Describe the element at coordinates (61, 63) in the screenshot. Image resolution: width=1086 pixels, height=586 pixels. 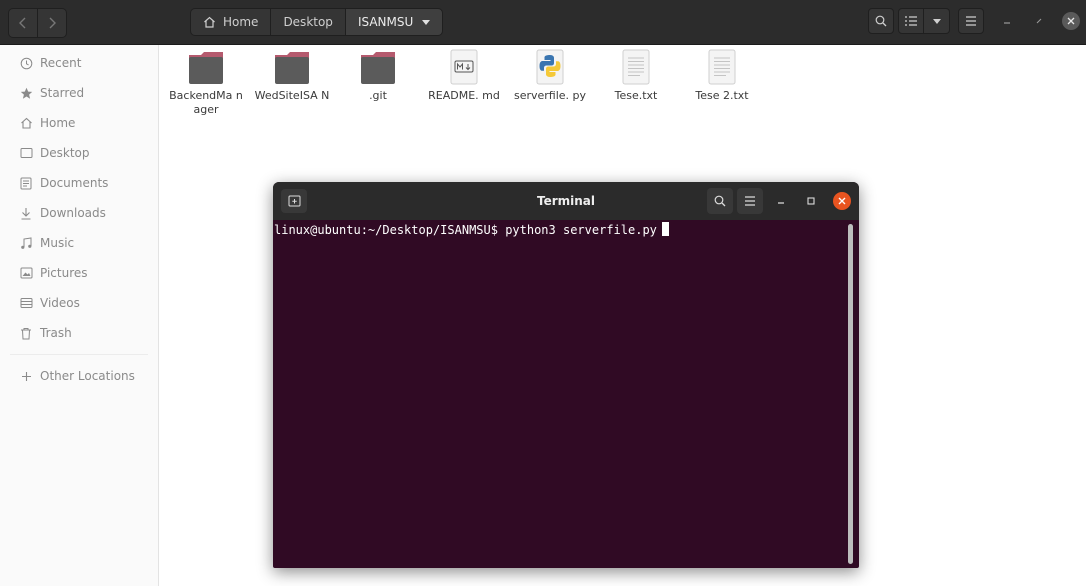
I see `sidebar-item-label: Recent` at that location.